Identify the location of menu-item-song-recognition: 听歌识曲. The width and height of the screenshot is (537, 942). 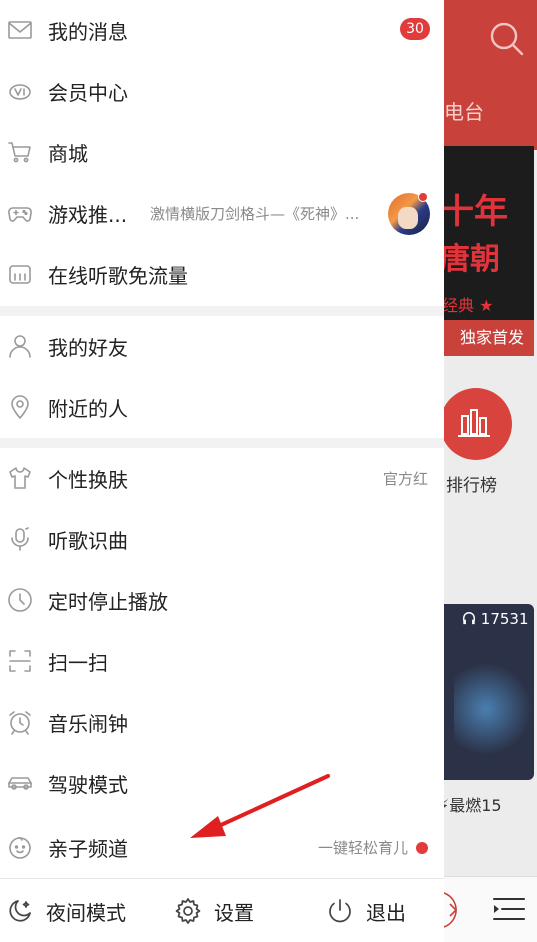
(222, 539).